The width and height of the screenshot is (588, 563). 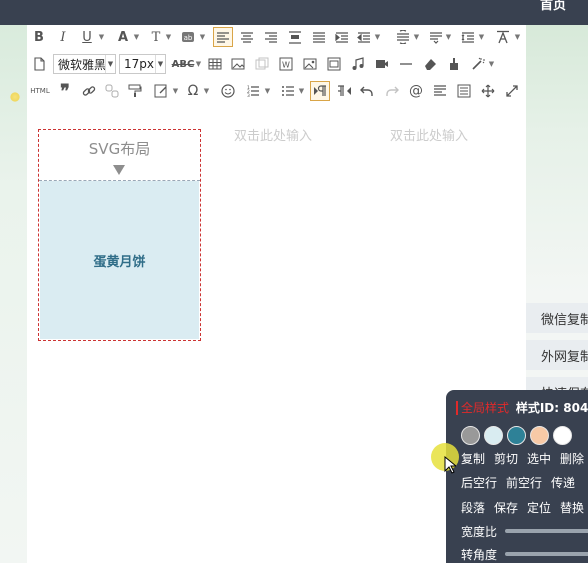 What do you see at coordinates (215, 64) in the screenshot?
I see `table-icon` at bounding box center [215, 64].